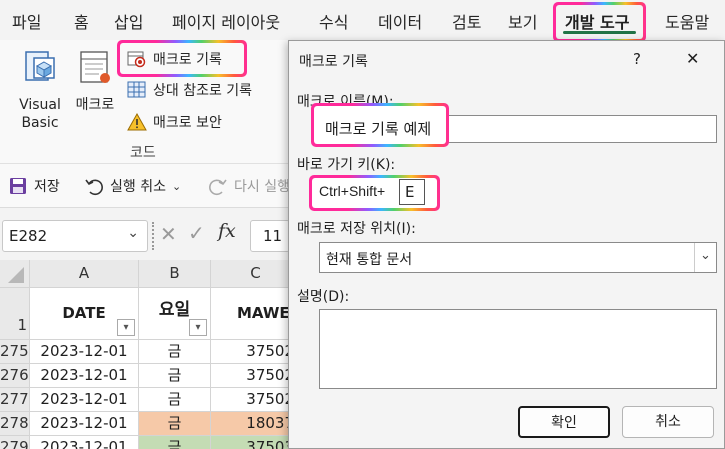 The image size is (725, 449). I want to click on record-macro-button: 매크로 기록, so click(174, 59).